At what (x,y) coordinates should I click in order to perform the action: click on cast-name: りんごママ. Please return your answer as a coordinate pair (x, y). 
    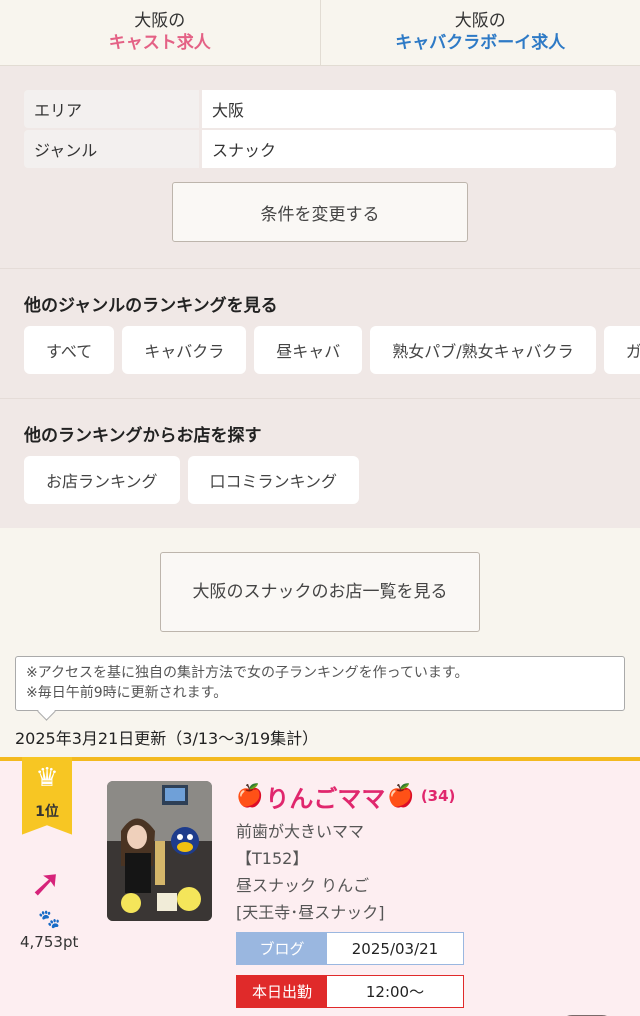
    Looking at the image, I should click on (325, 798).